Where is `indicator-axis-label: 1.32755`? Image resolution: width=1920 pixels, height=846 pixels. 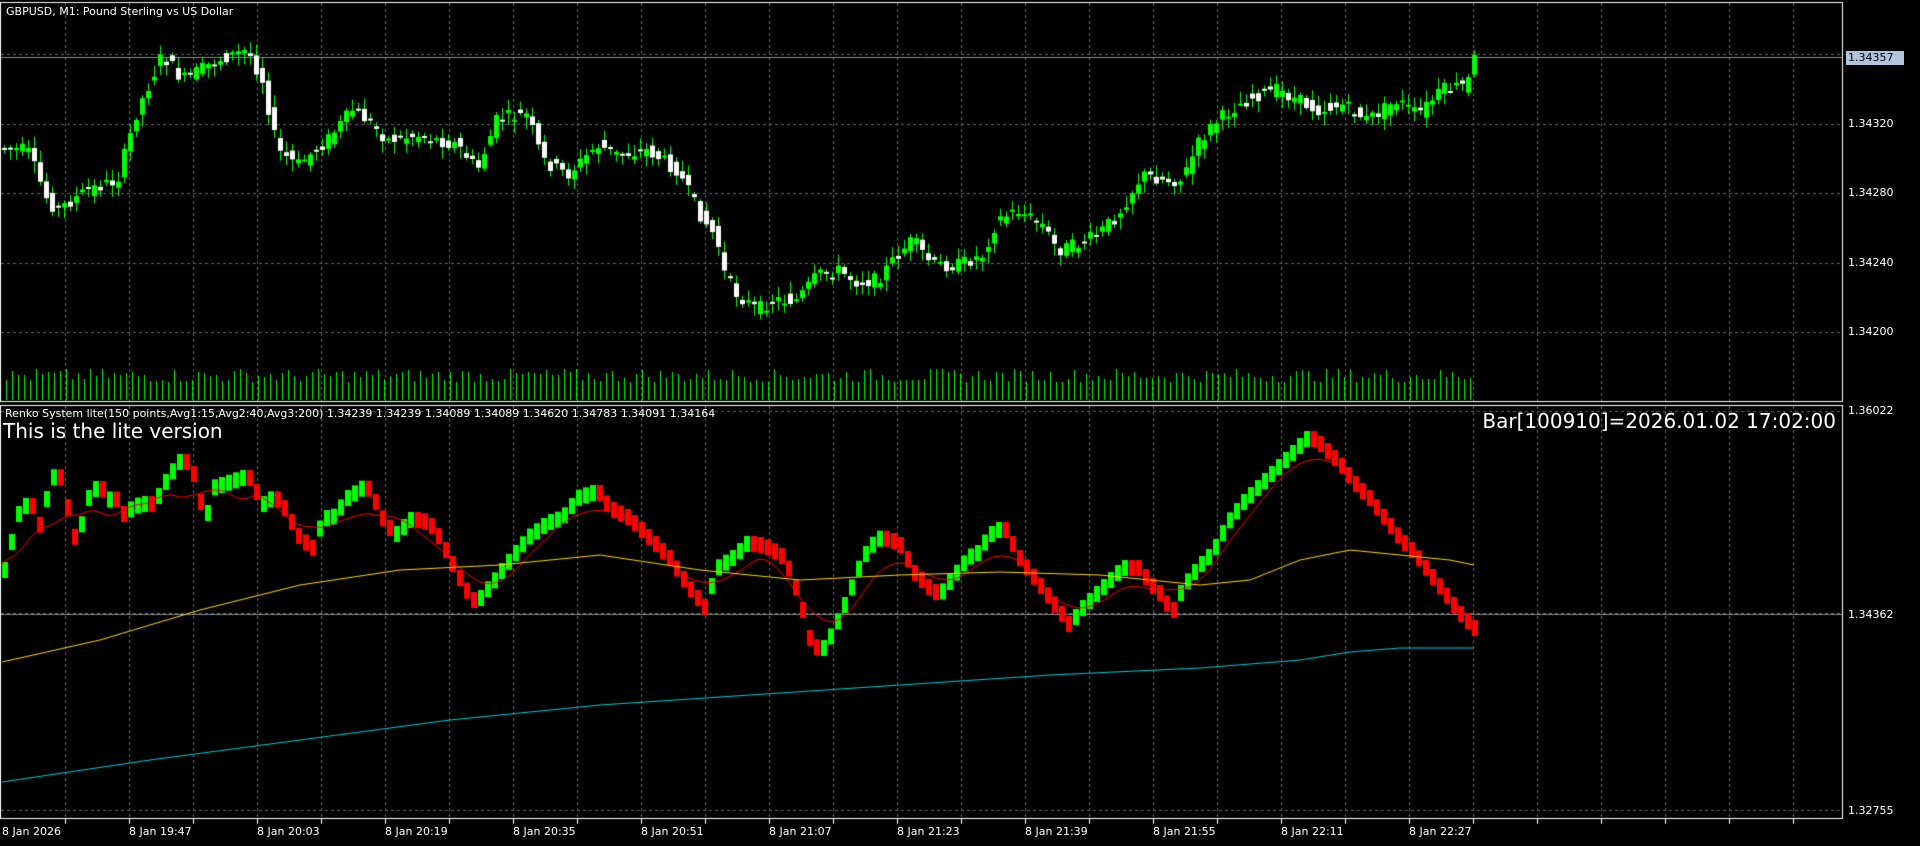 indicator-axis-label: 1.32755 is located at coordinates (1871, 810).